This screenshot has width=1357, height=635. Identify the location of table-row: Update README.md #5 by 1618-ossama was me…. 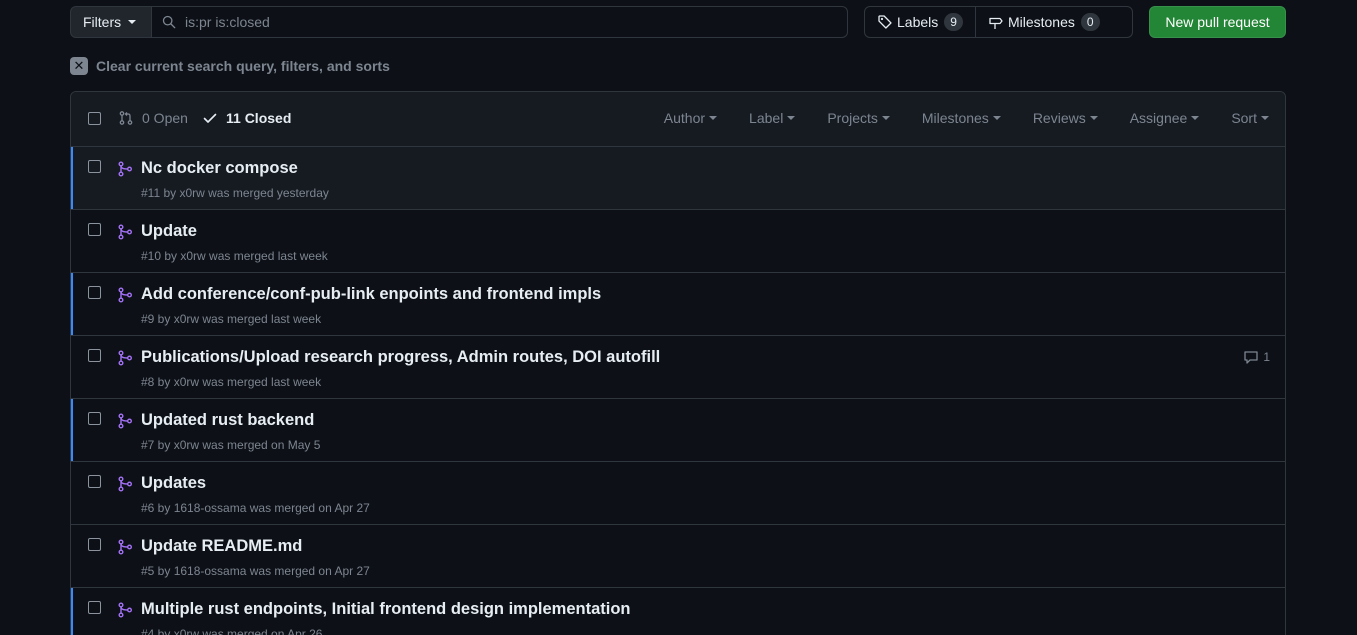
(678, 556).